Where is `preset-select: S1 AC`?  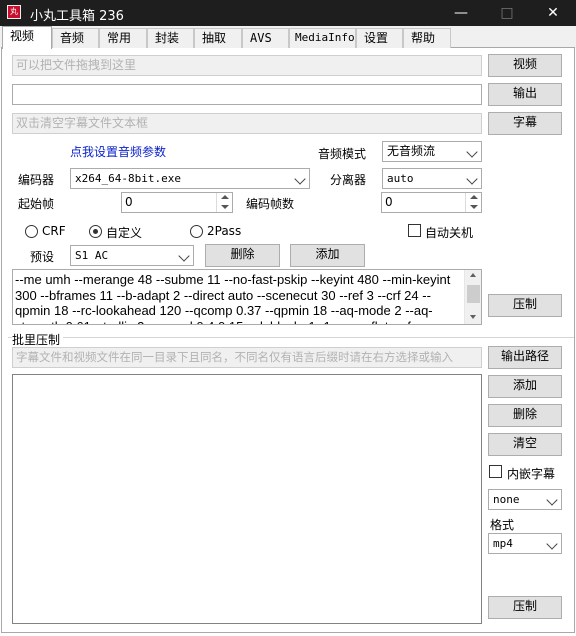
preset-select: S1 AC is located at coordinates (132, 255).